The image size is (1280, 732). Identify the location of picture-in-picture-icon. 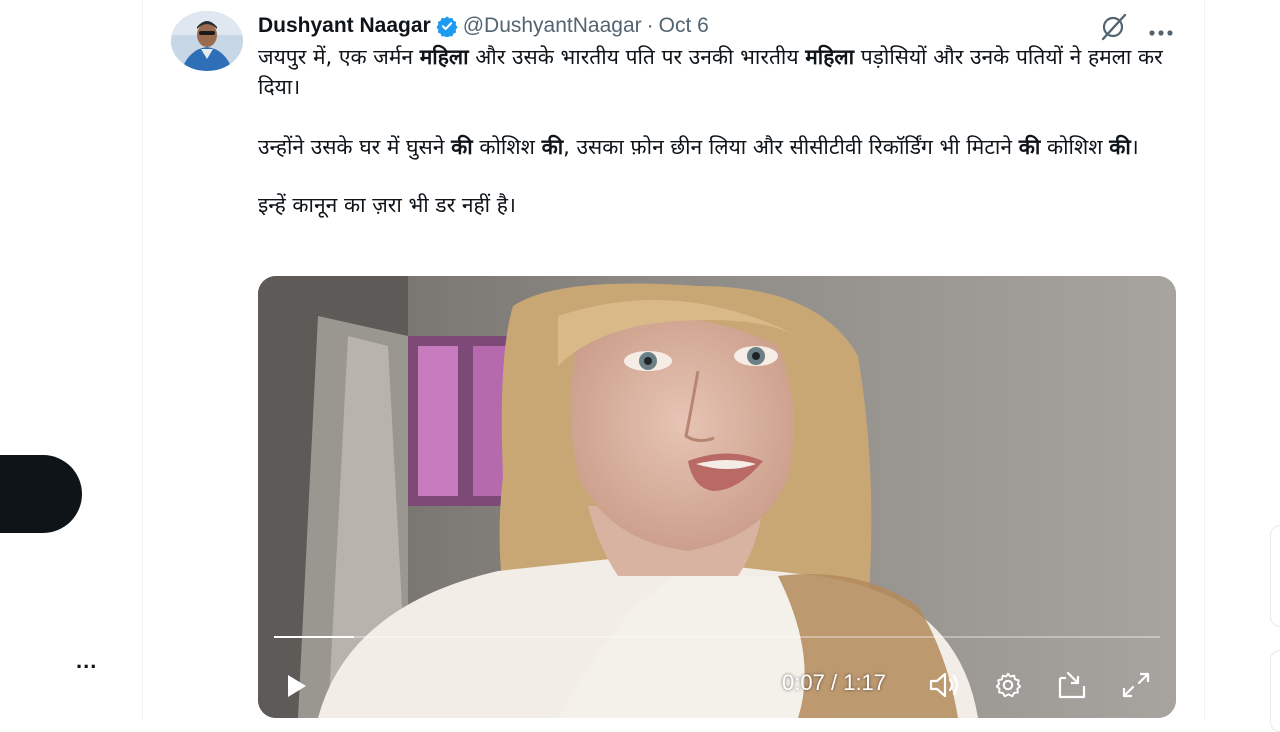
(1073, 687).